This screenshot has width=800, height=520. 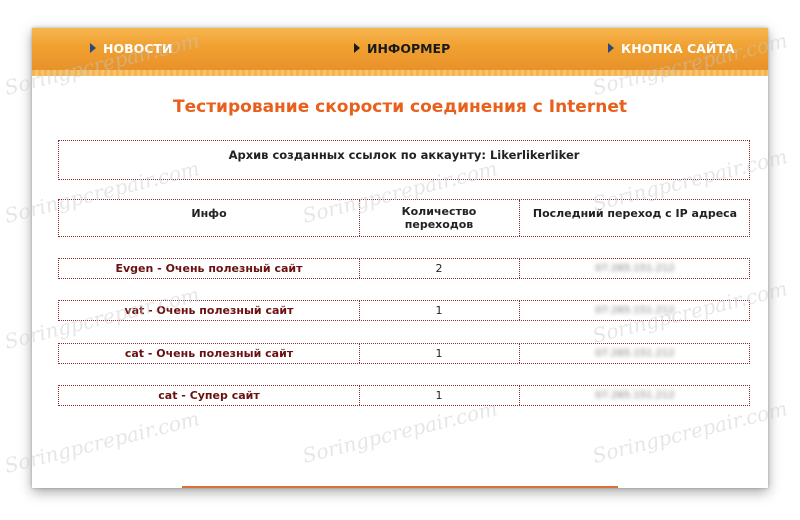 What do you see at coordinates (409, 48) in the screenshot?
I see `nav-item-label: ИНФОРМЕР` at bounding box center [409, 48].